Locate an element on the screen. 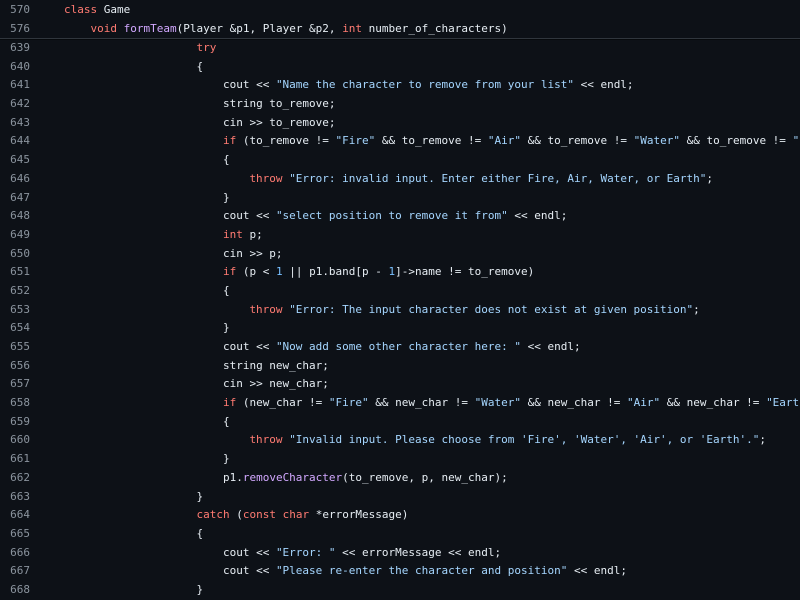 The image size is (800, 600). code-line: 659 { is located at coordinates (400, 422).